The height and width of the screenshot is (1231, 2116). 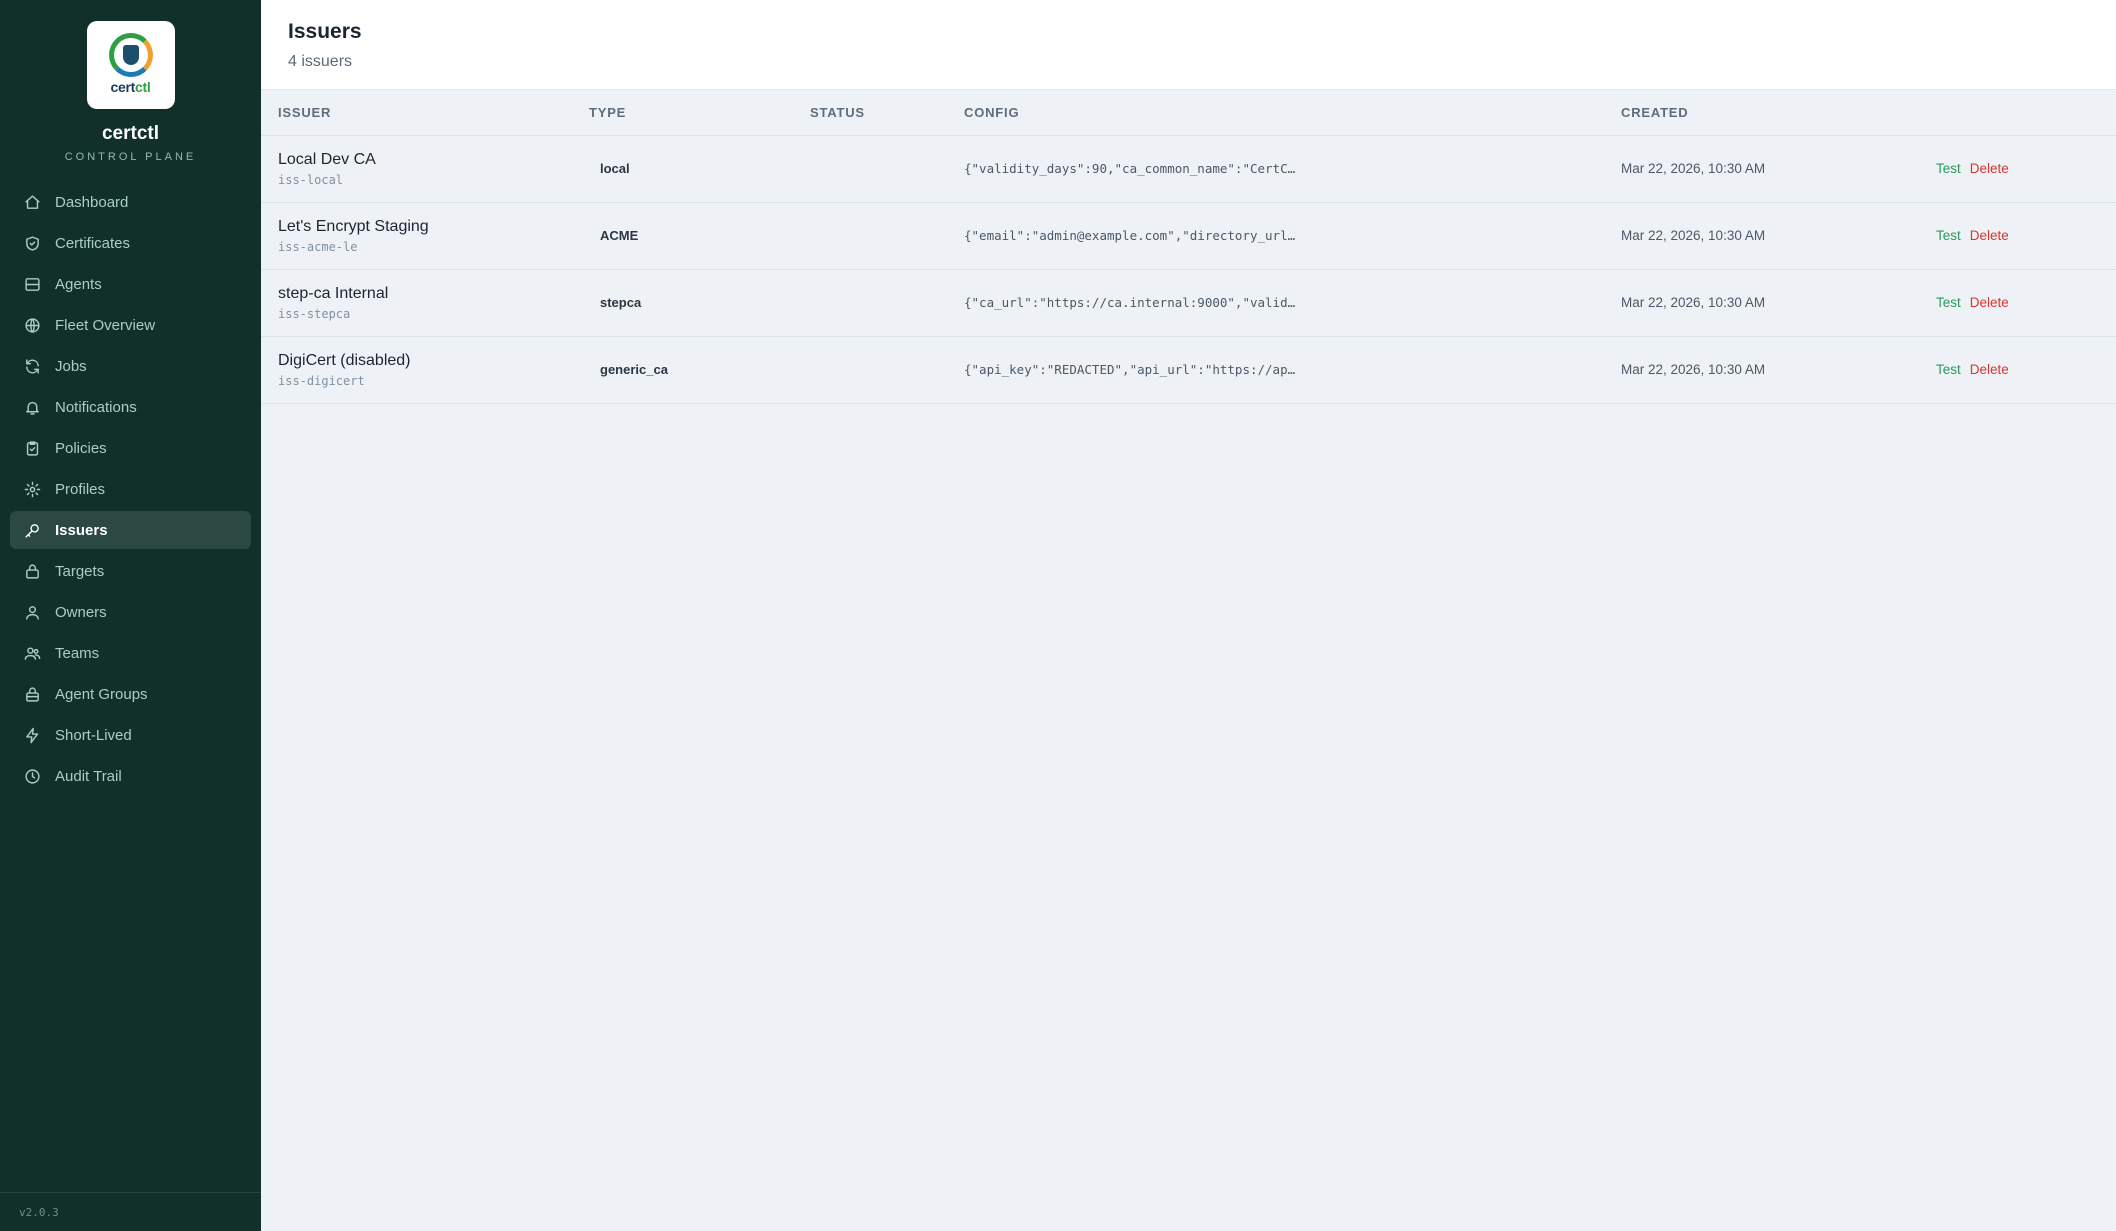 What do you see at coordinates (93, 243) in the screenshot?
I see `sidebar-item-label: Certificates` at bounding box center [93, 243].